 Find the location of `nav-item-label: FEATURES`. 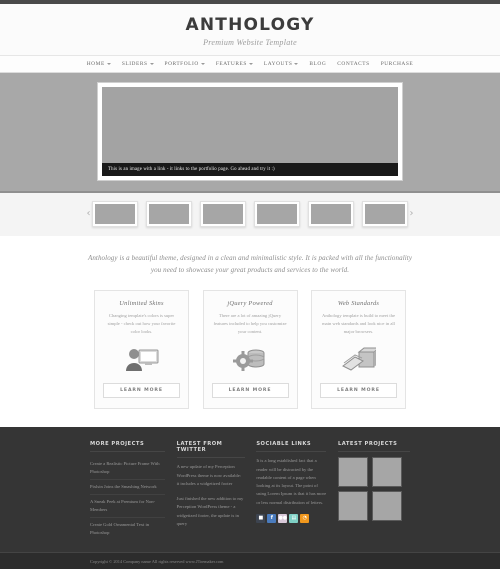

nav-item-label: FEATURES is located at coordinates (231, 63).